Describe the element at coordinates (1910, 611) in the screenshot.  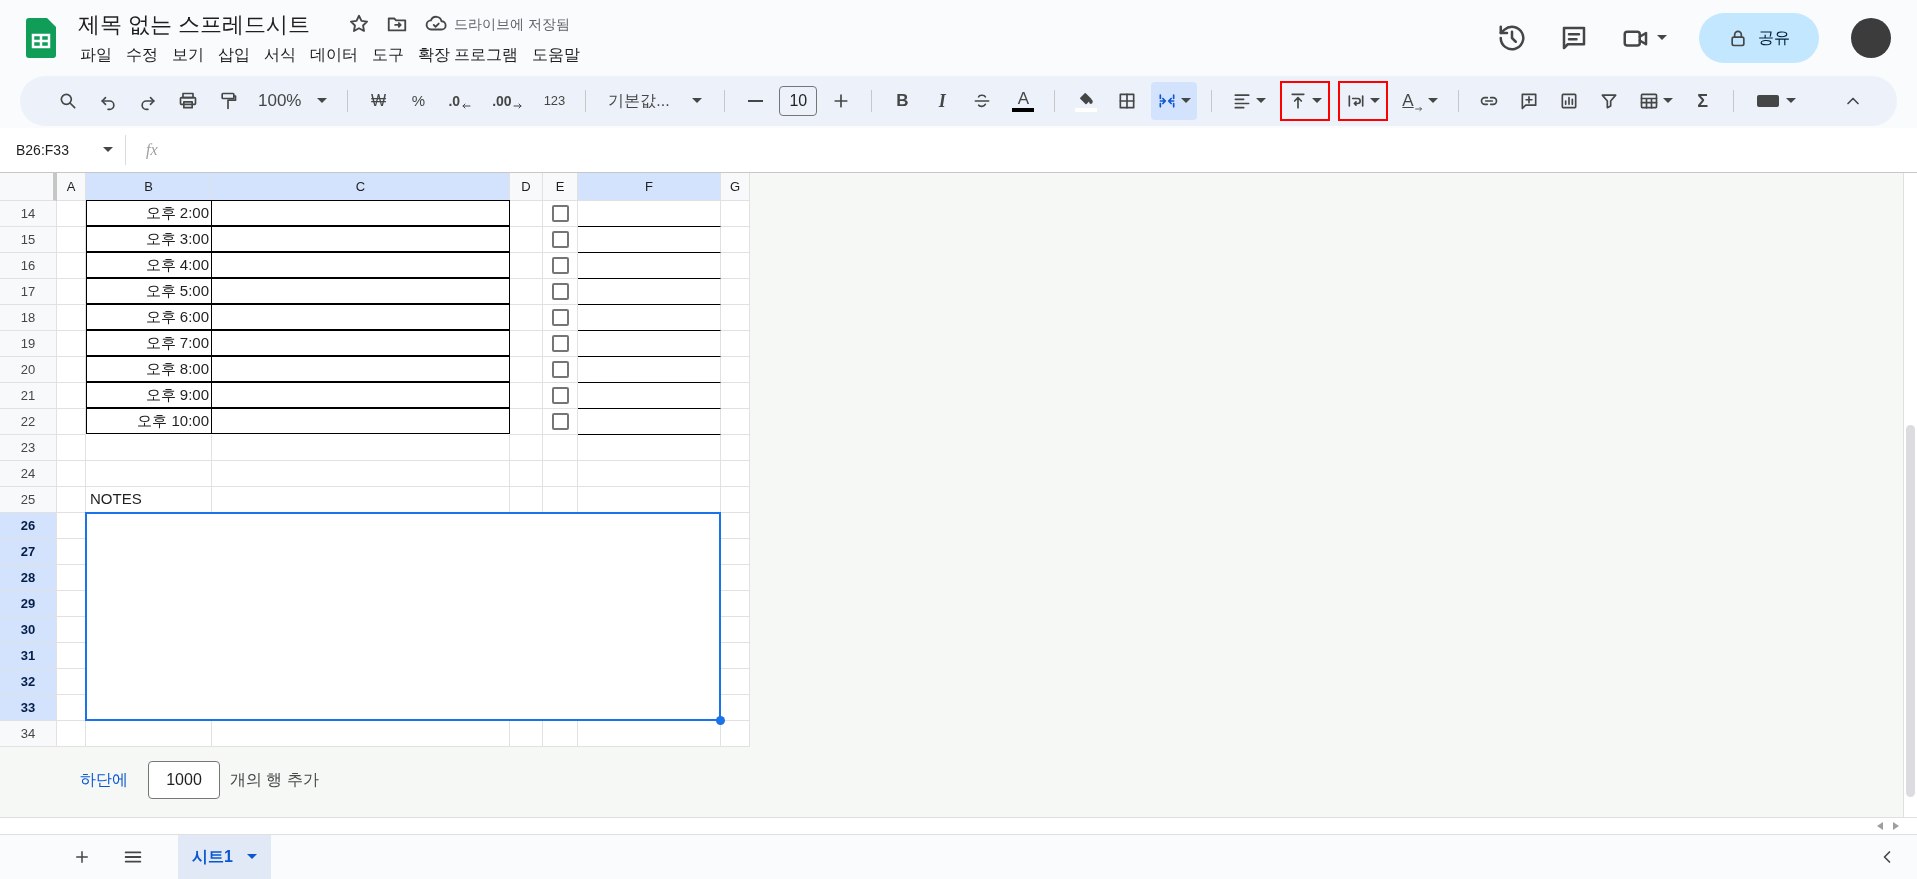
I see `scrollbar-thumb` at that location.